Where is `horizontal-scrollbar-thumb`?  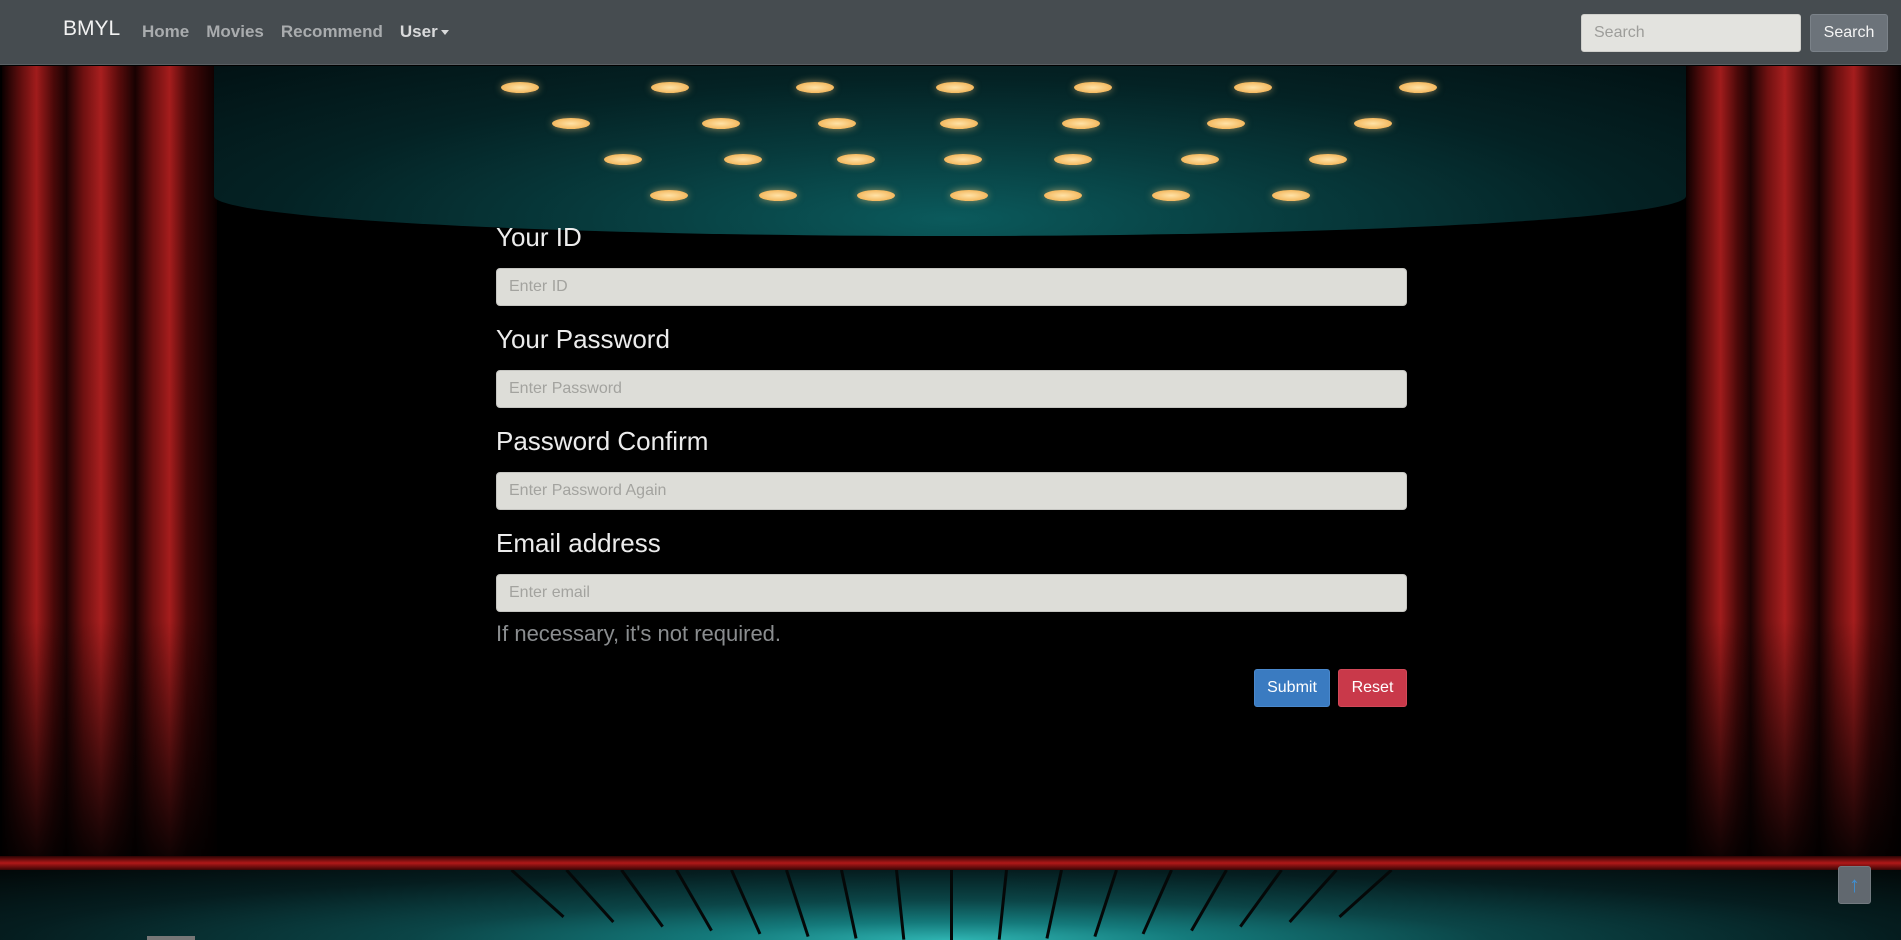
horizontal-scrollbar-thumb is located at coordinates (171, 938).